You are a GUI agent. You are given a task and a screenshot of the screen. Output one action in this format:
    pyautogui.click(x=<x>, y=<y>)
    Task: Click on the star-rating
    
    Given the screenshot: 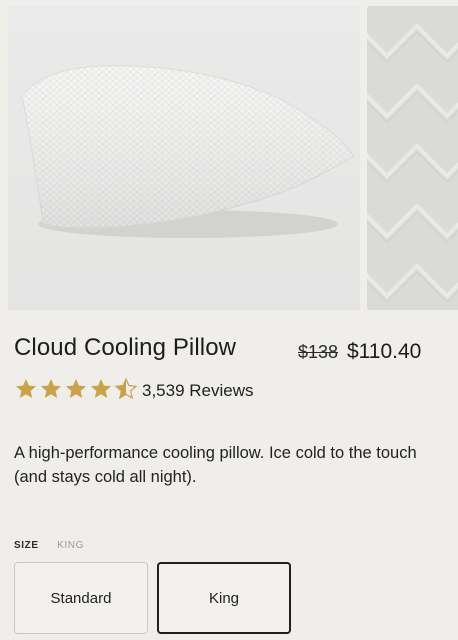 What is the action you would take?
    pyautogui.click(x=76, y=390)
    